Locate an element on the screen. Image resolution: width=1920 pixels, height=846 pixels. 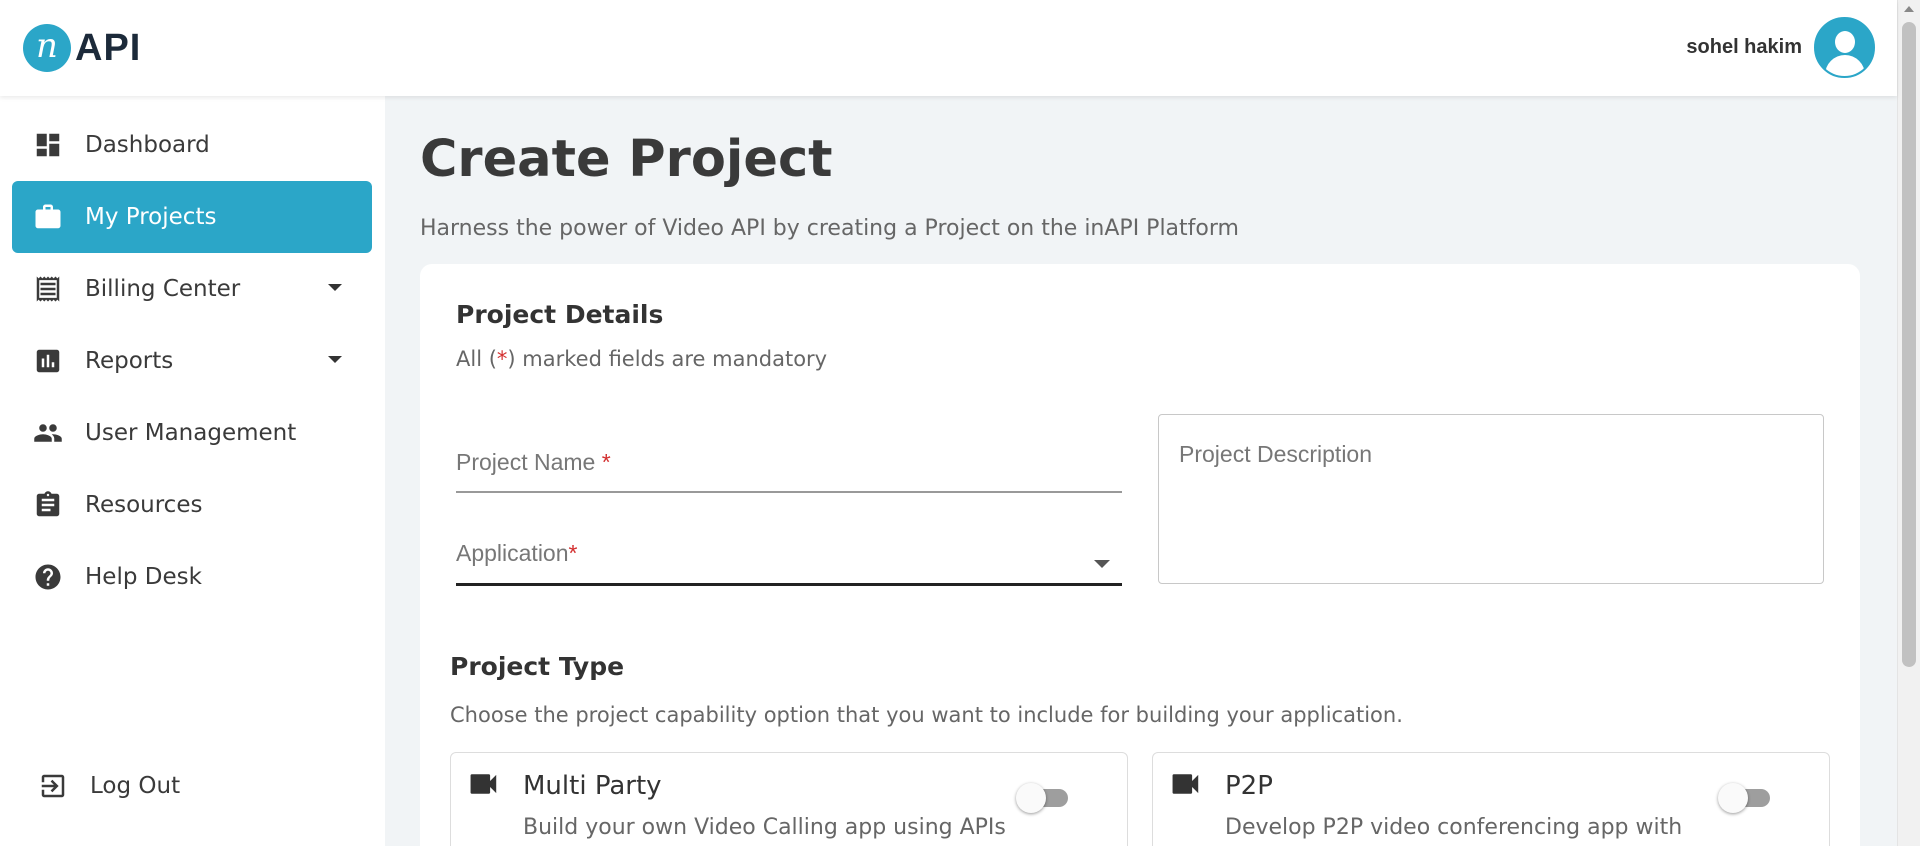
project-details-title: Project Details is located at coordinates (560, 314).